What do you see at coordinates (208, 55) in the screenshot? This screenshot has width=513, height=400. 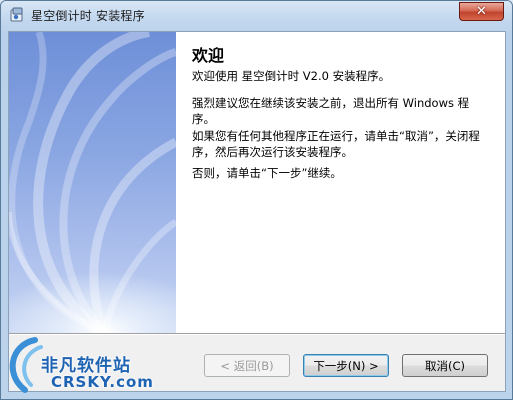 I see `welcome-heading: 欢迎` at bounding box center [208, 55].